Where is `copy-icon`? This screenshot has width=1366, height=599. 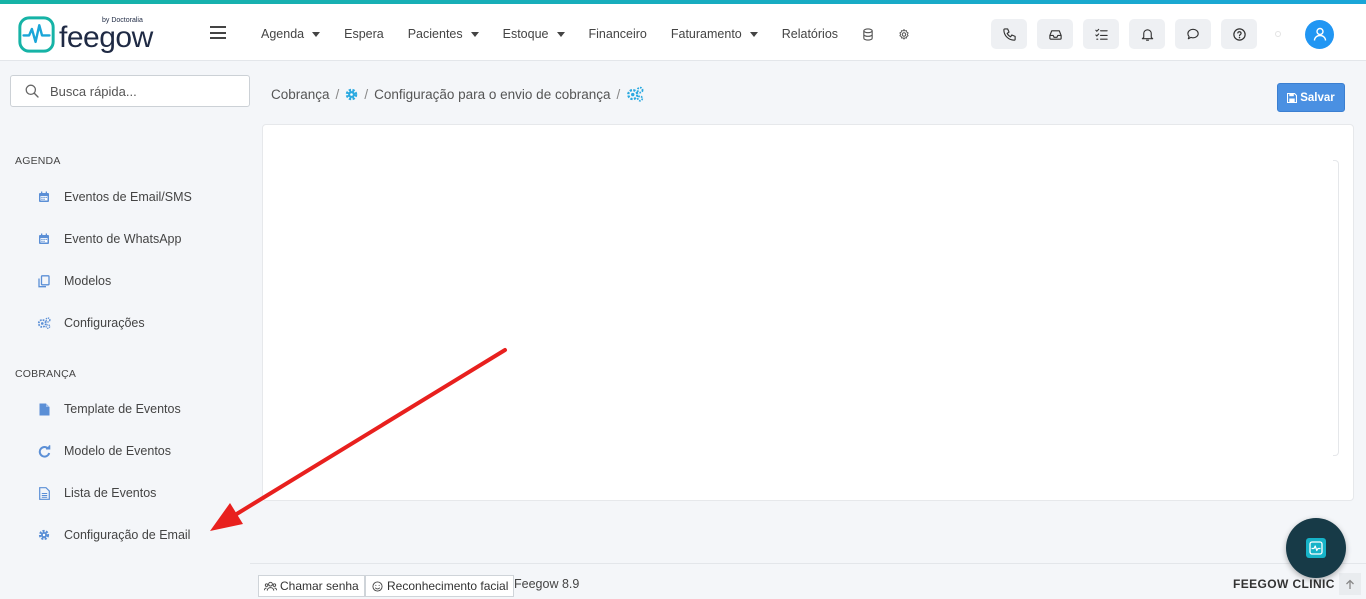
copy-icon is located at coordinates (44, 281).